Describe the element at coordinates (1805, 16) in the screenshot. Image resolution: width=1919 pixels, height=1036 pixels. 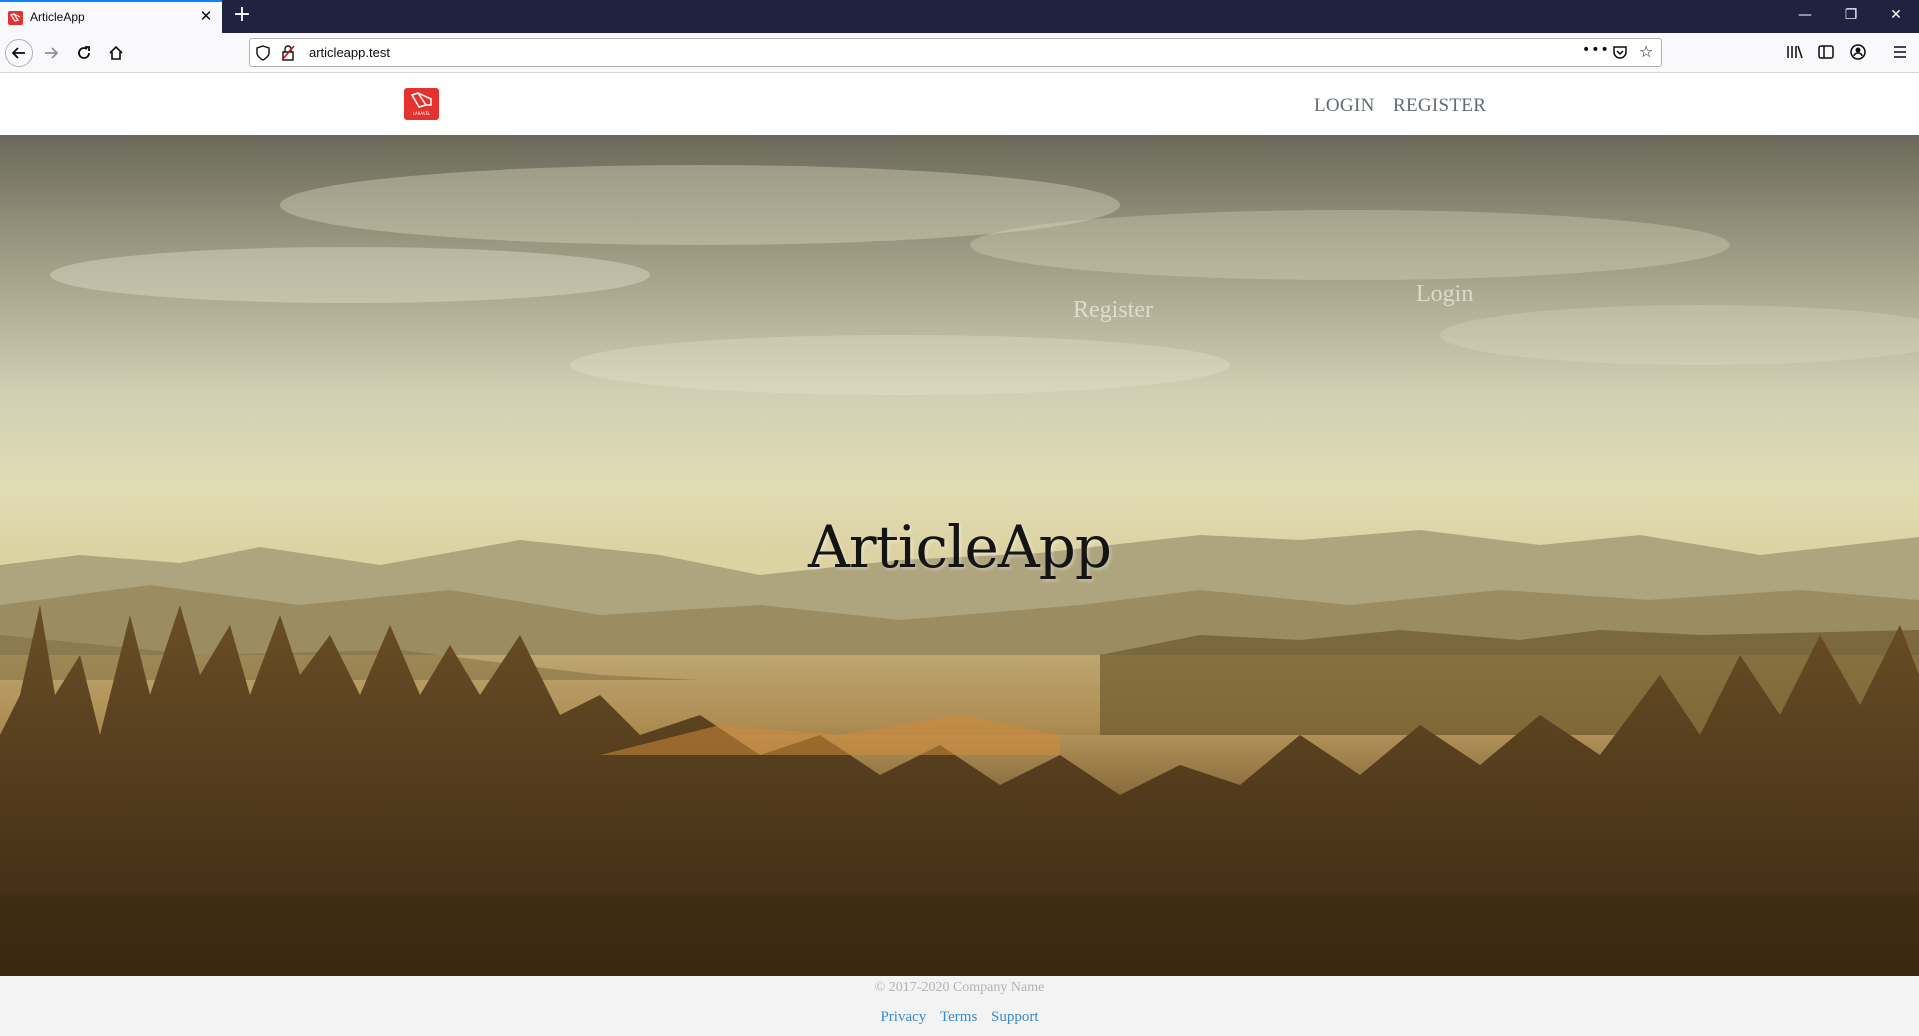
I see `window-minimize-button: —` at that location.